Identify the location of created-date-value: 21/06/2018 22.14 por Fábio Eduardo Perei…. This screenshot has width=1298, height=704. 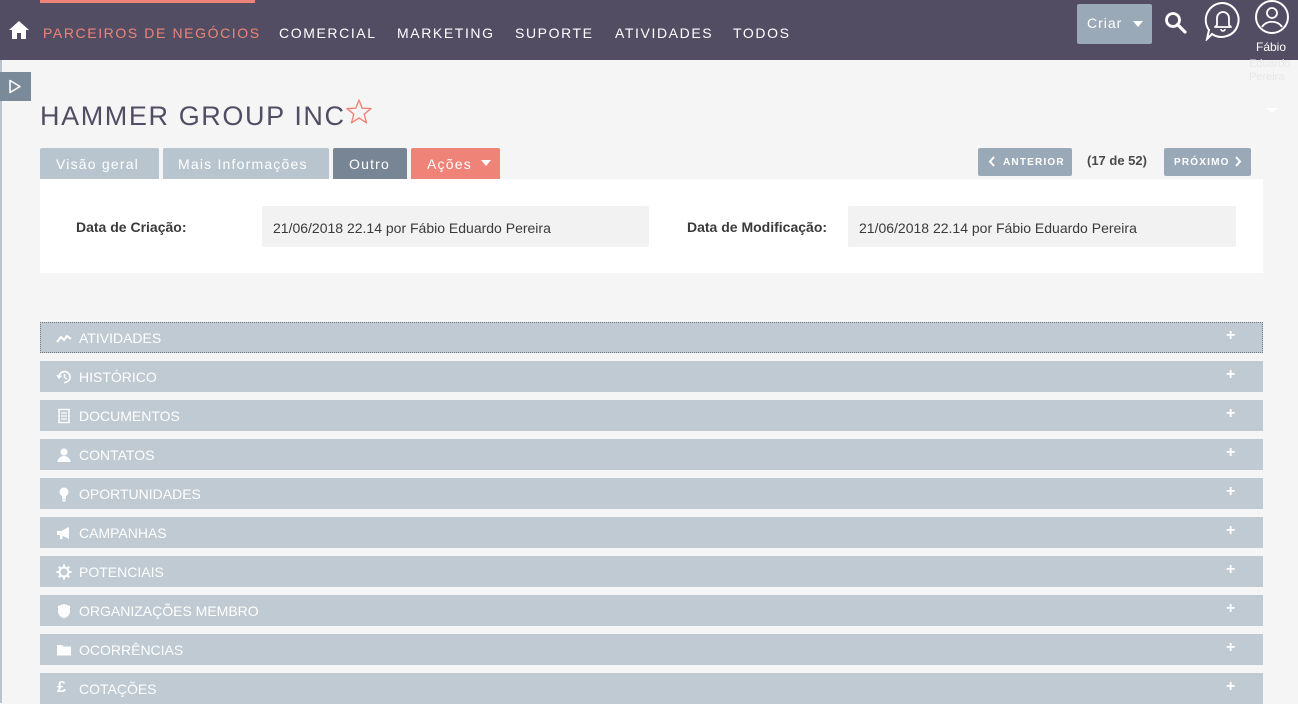
(412, 228).